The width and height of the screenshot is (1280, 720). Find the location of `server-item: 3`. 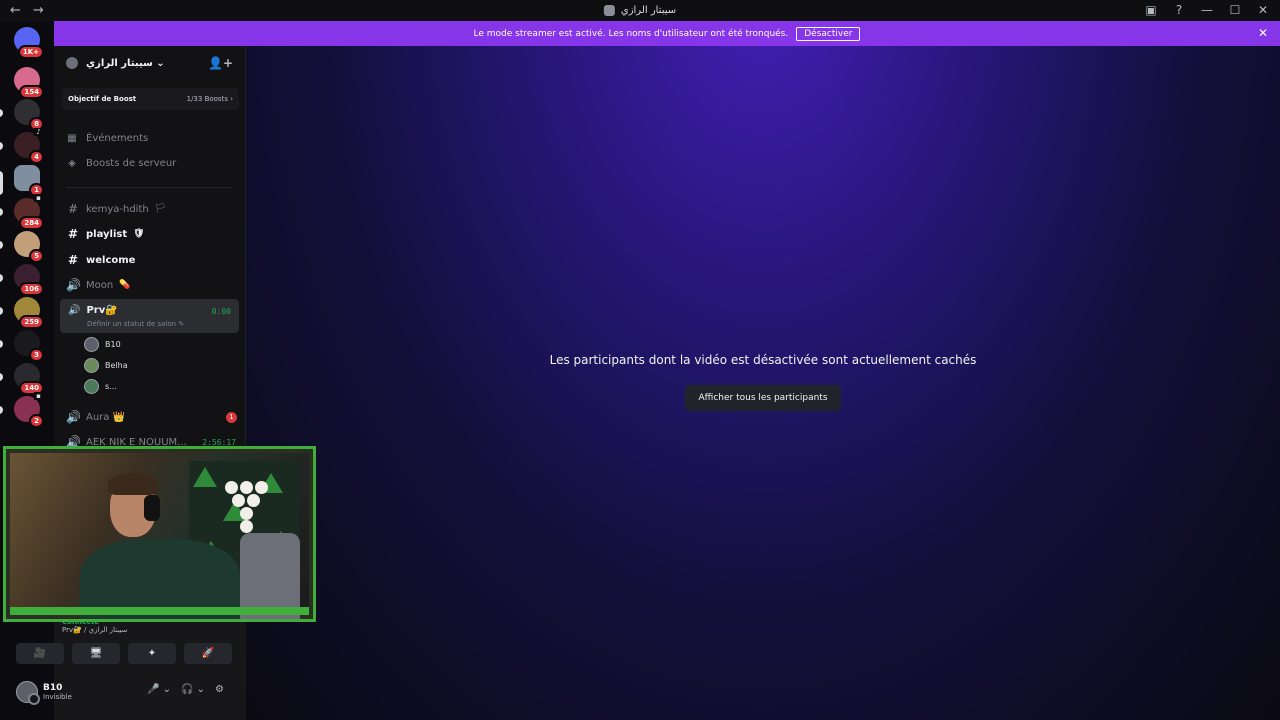

server-item: 3 is located at coordinates (29, 346).